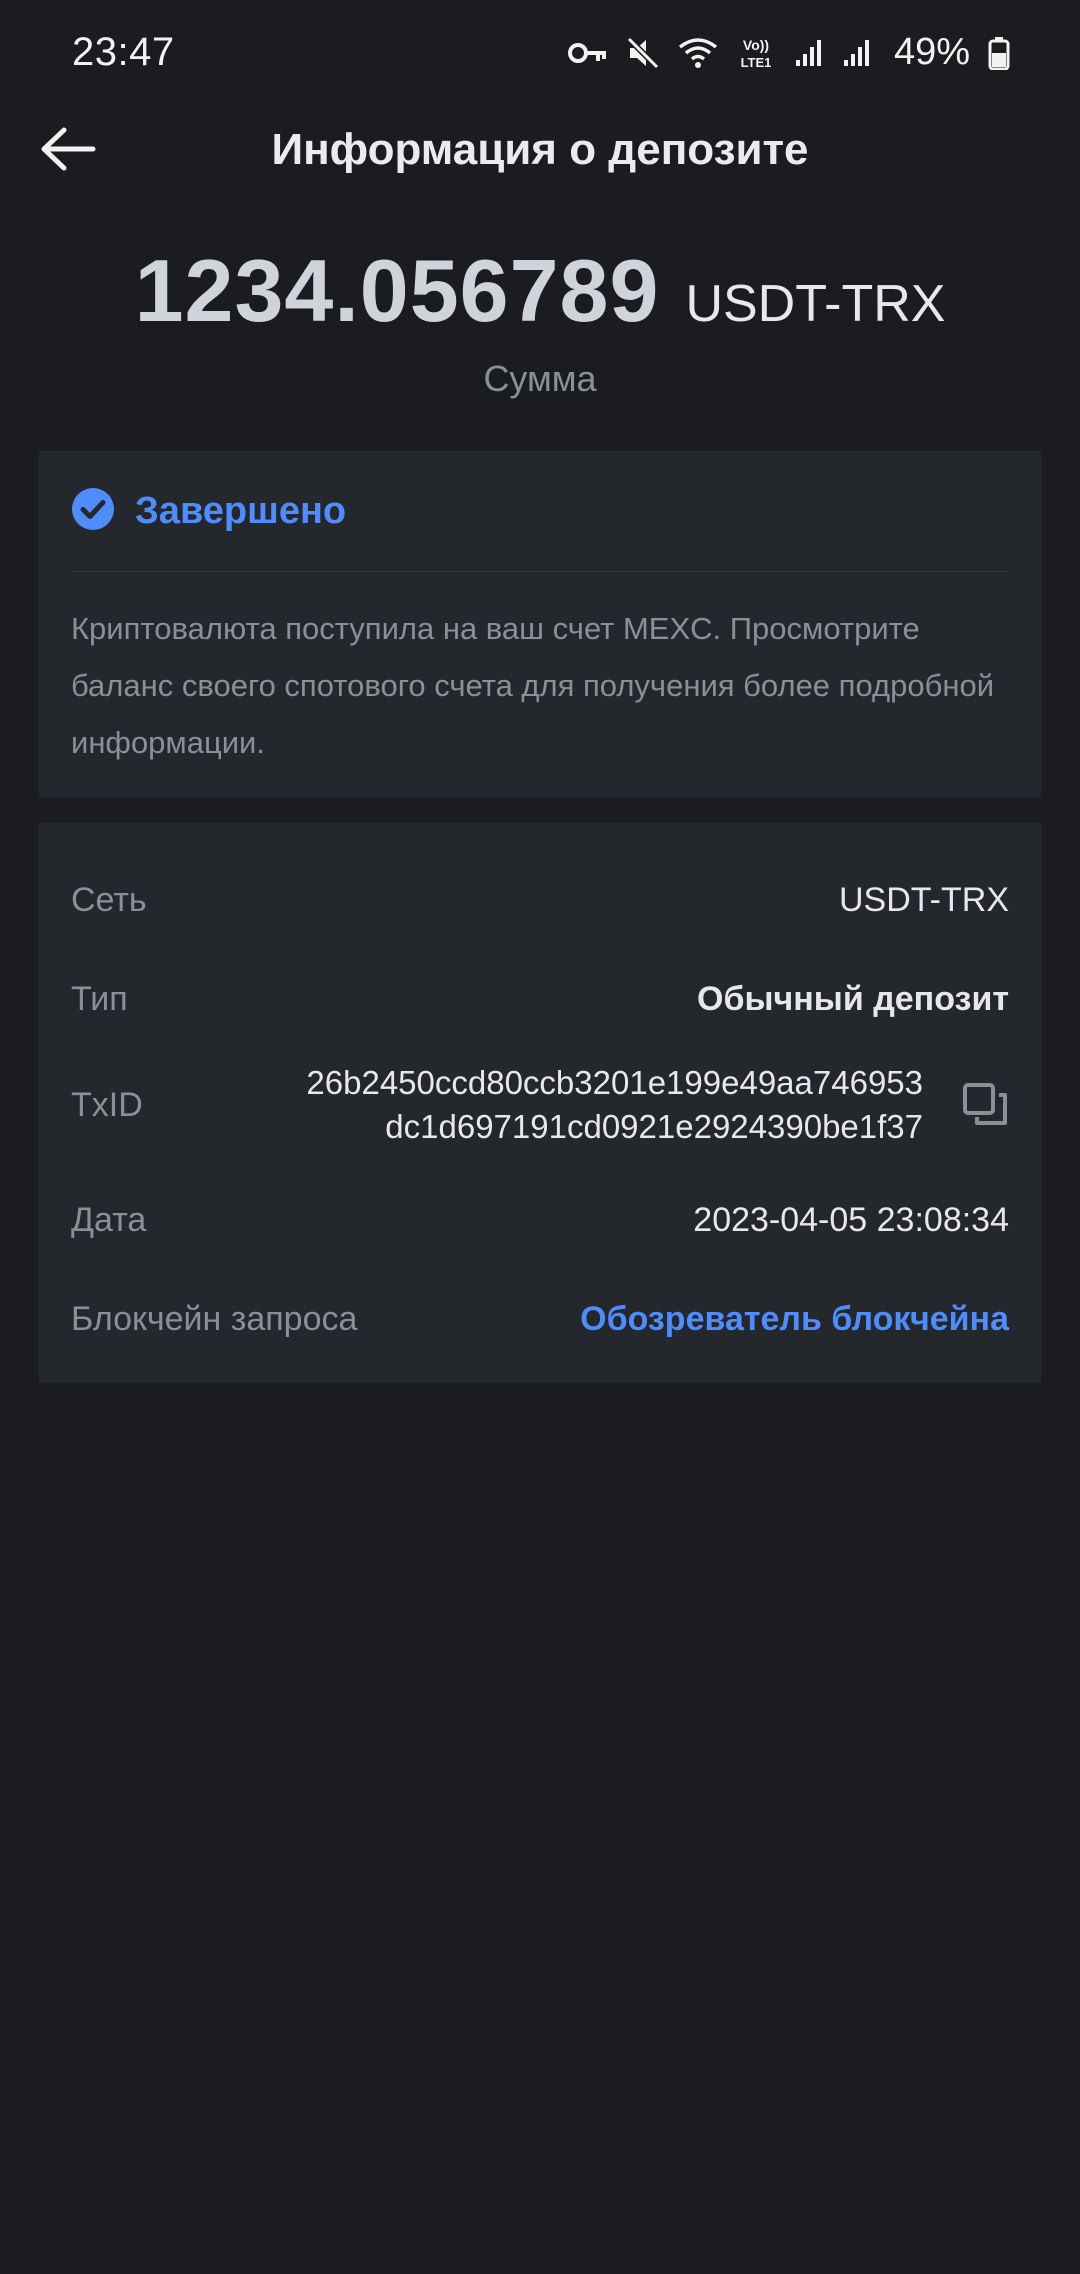  I want to click on signal-icon, so click(809, 53).